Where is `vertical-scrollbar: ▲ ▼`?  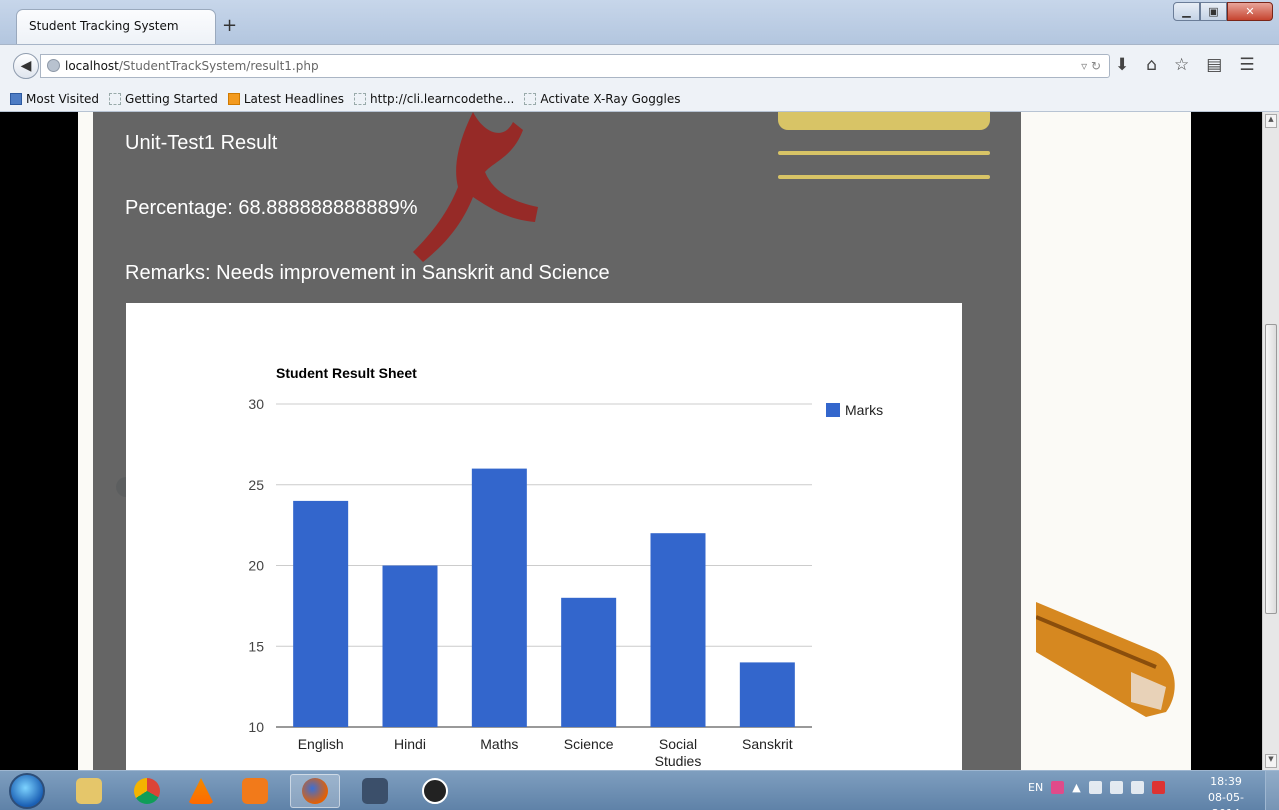 vertical-scrollbar: ▲ ▼ is located at coordinates (1270, 441).